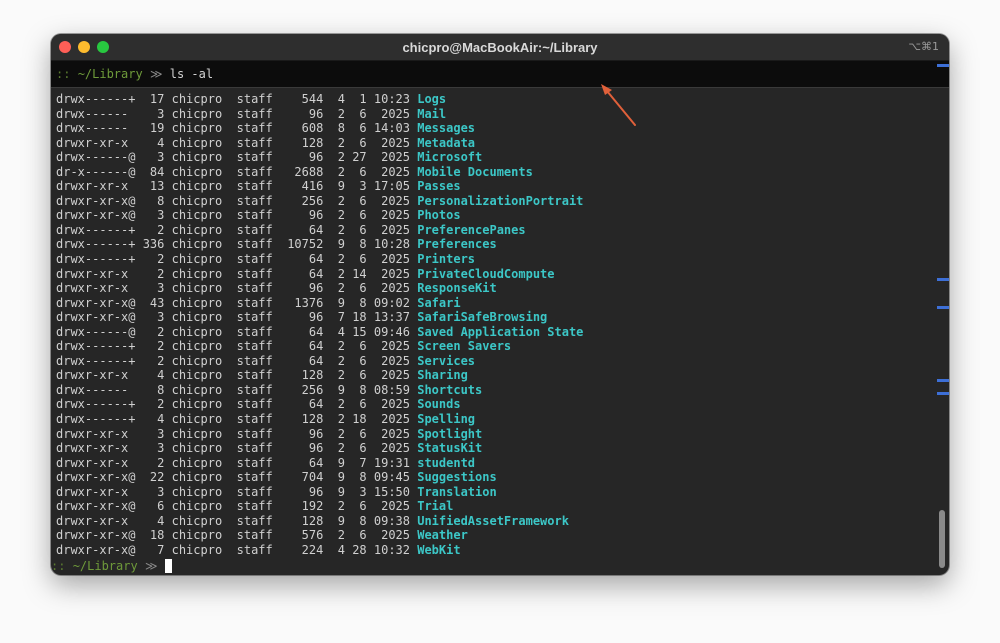 The width and height of the screenshot is (1000, 643). I want to click on file-name: WebKit, so click(438, 550).